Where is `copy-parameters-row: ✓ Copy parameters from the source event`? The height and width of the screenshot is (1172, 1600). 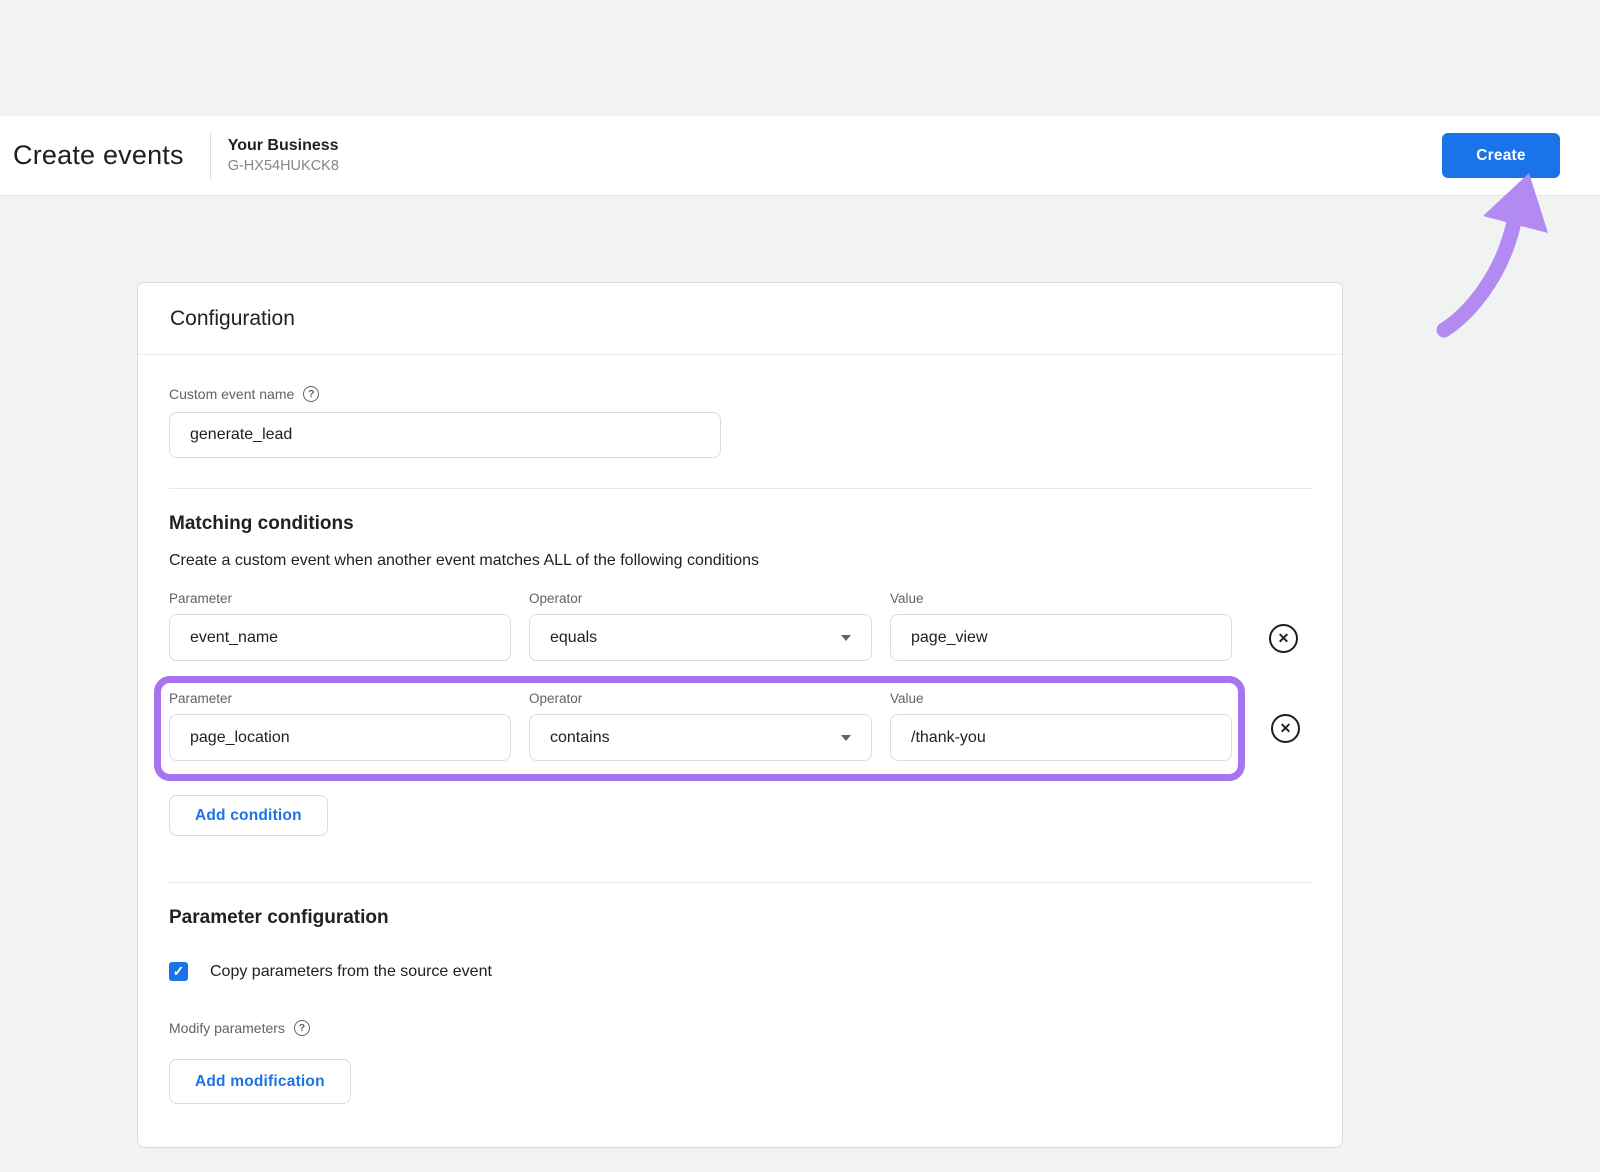 copy-parameters-row: ✓ Copy parameters from the source event is located at coordinates (740, 971).